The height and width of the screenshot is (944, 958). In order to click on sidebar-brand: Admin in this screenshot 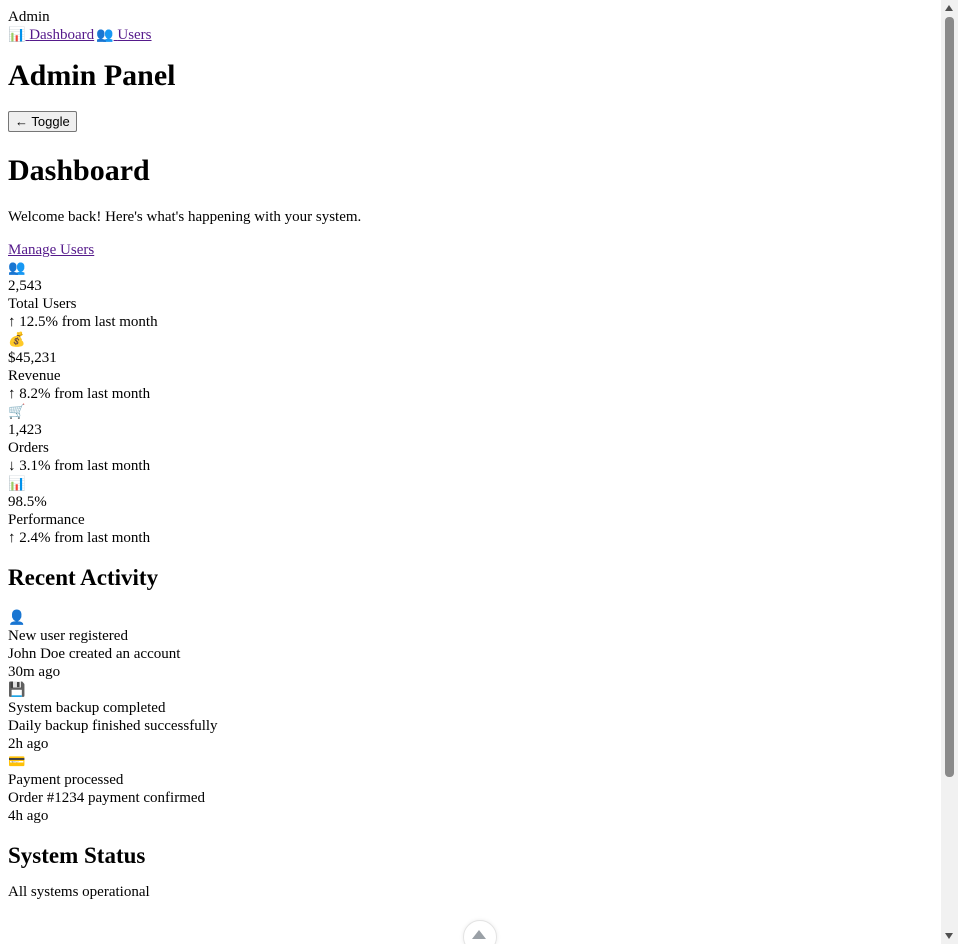, I will do `click(29, 17)`.